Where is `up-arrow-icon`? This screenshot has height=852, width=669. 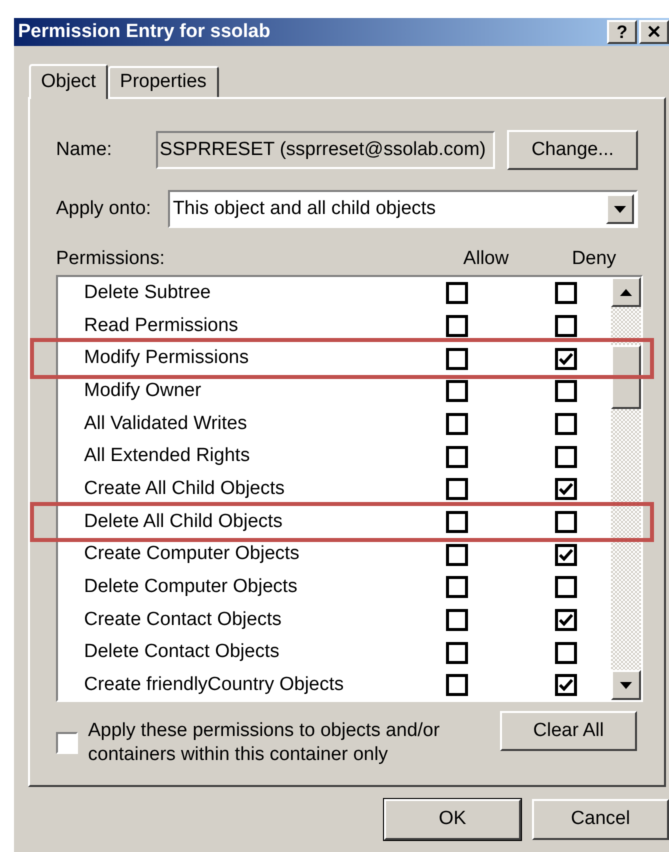 up-arrow-icon is located at coordinates (626, 292).